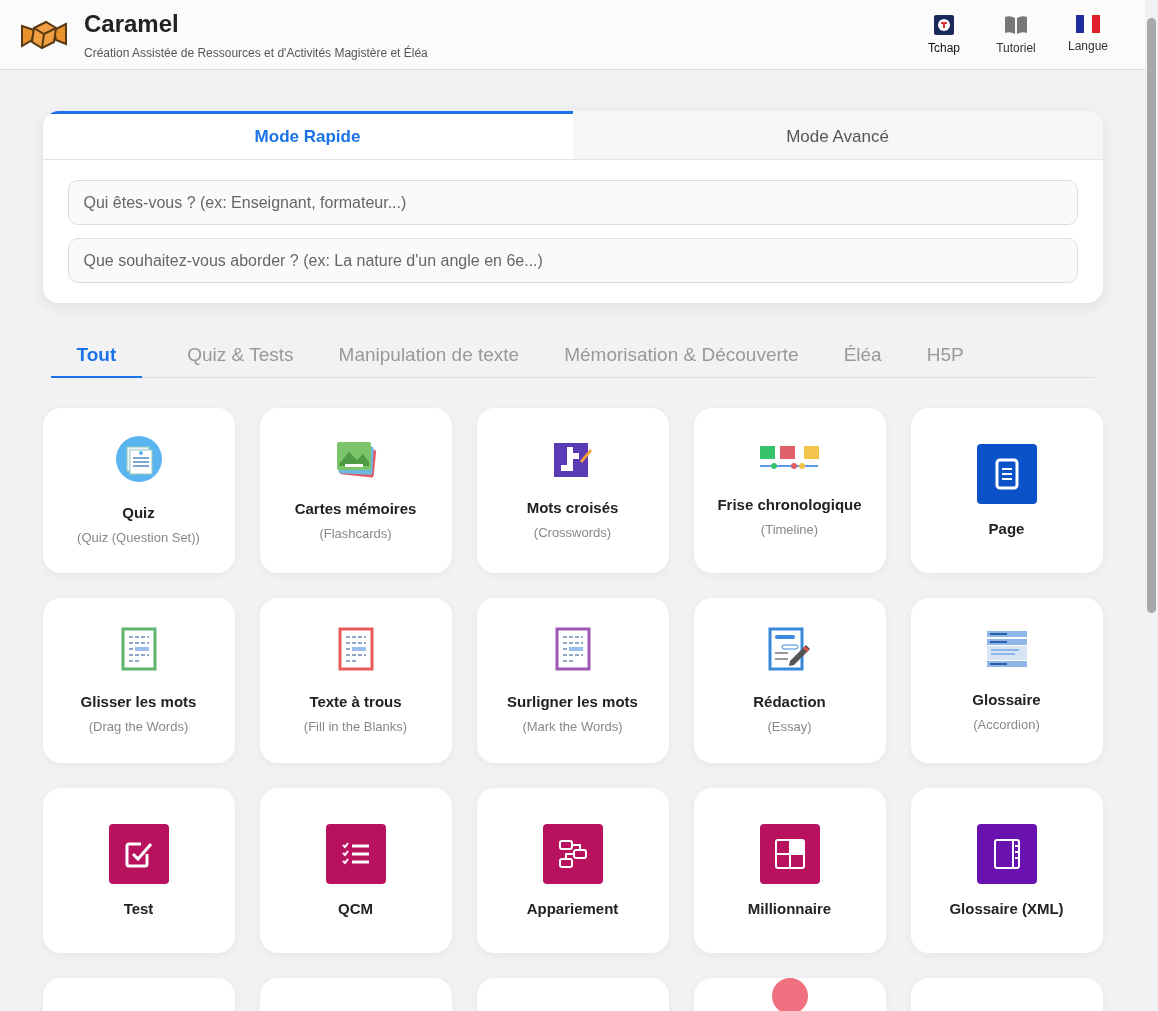 The image size is (1158, 1011). What do you see at coordinates (789, 490) in the screenshot?
I see `activity-card: Frise chronologique (Timeline)` at bounding box center [789, 490].